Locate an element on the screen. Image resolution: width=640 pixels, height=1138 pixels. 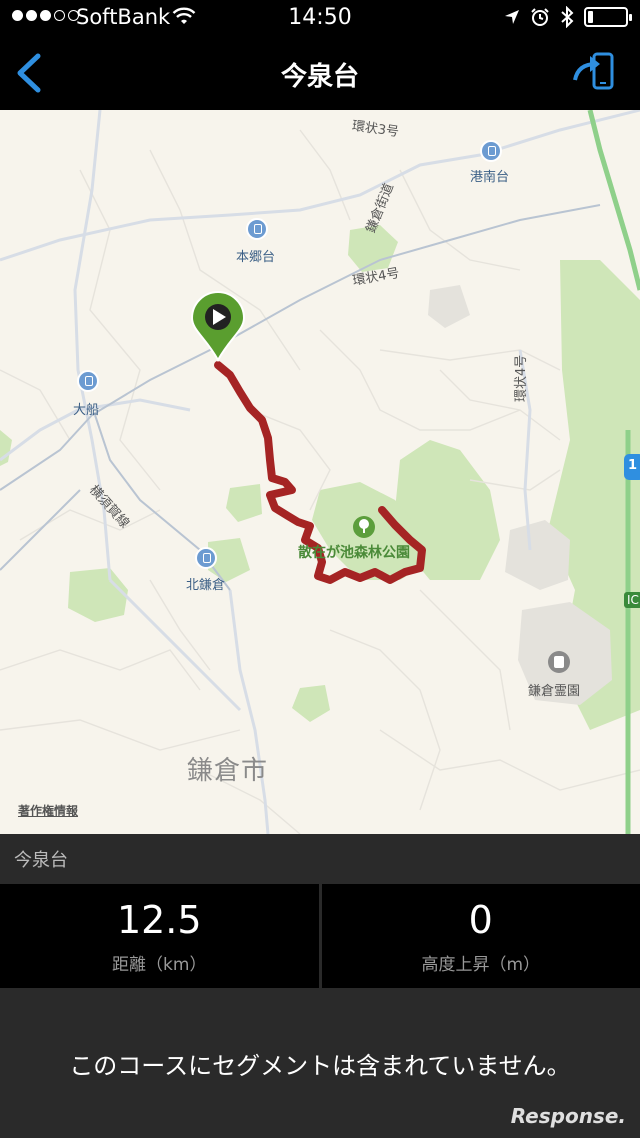
location-arrow-icon is located at coordinates (512, 17).